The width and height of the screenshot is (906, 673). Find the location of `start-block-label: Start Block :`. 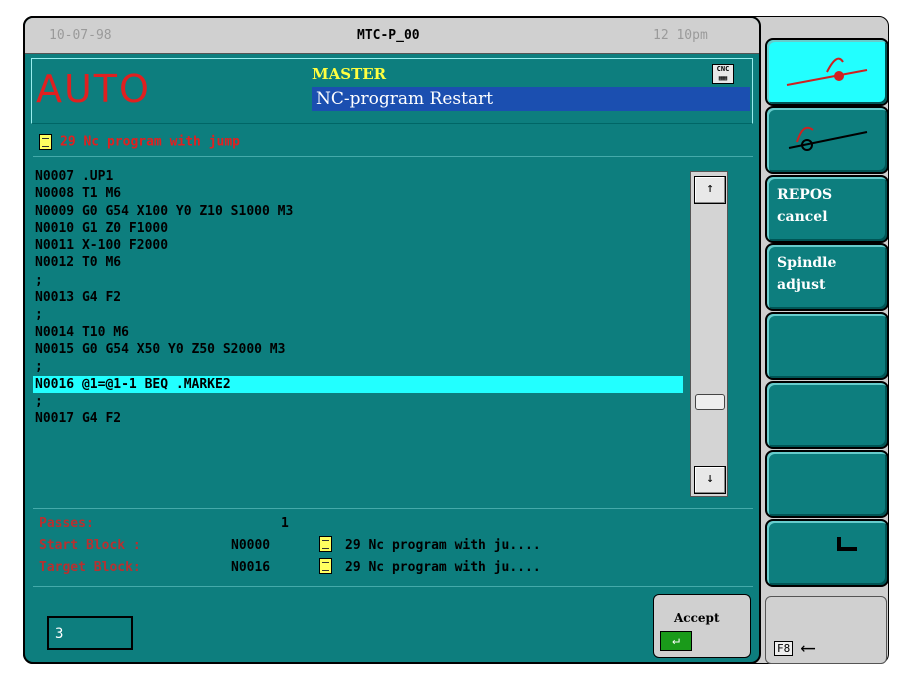

start-block-label: Start Block : is located at coordinates (90, 545).